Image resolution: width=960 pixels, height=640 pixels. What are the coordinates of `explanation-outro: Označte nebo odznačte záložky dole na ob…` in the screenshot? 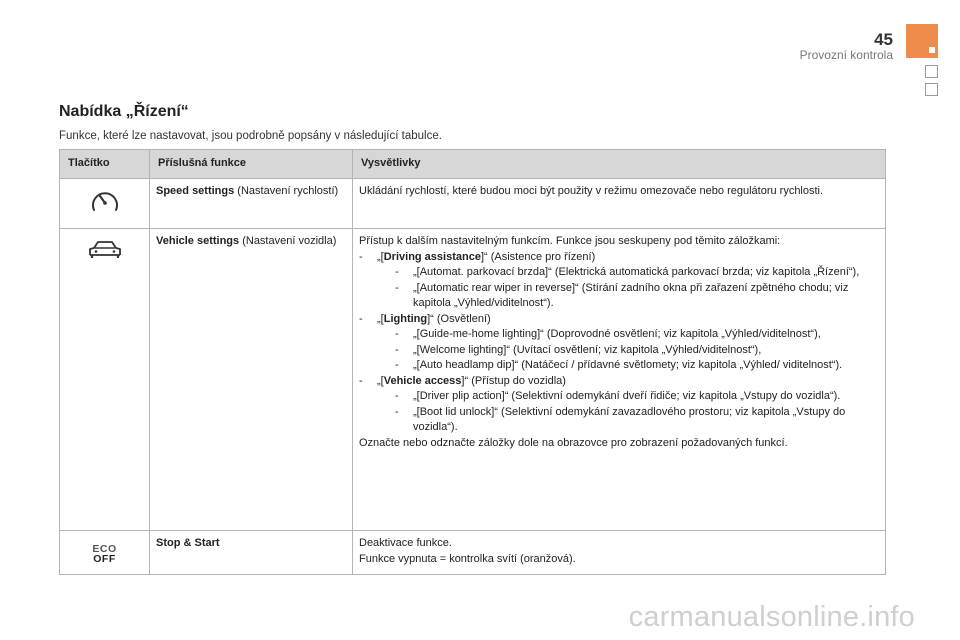 It's located at (573, 442).